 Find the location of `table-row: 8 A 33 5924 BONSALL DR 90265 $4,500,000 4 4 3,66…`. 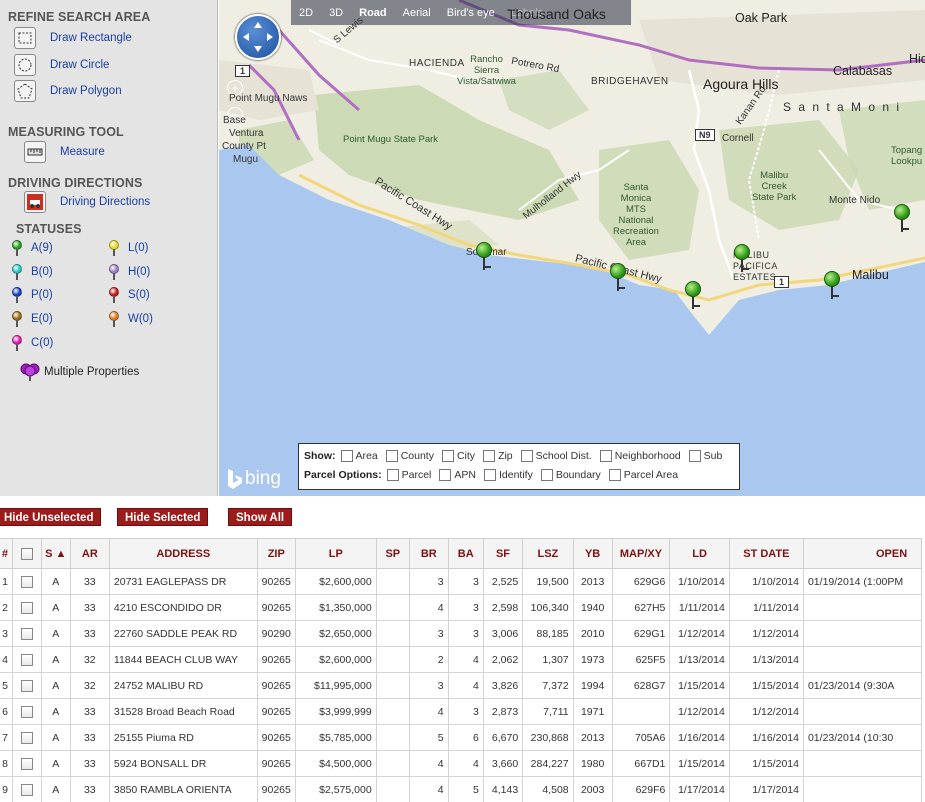

table-row: 8 A 33 5924 BONSALL DR 90265 $4,500,000 4 4 3,66… is located at coordinates (461, 763).